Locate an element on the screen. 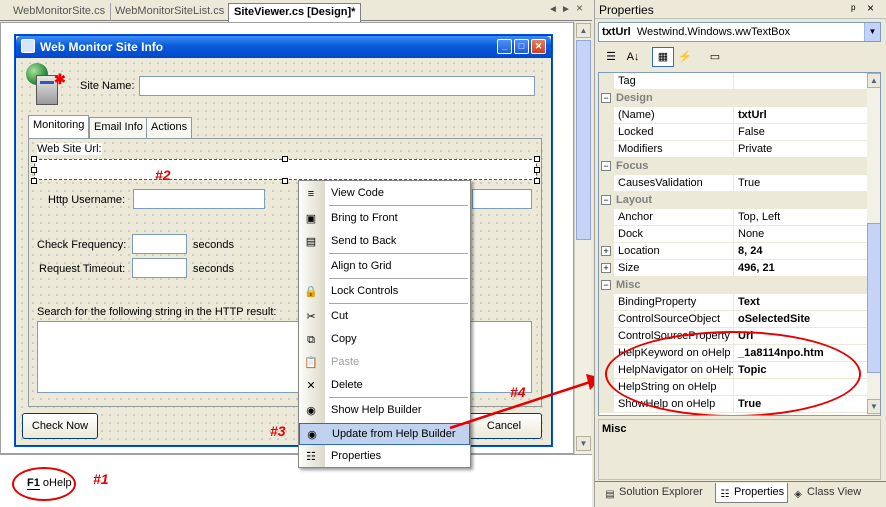 This screenshot has height=507, width=886. web-site-url-label: Web Site Url: is located at coordinates (69, 149).